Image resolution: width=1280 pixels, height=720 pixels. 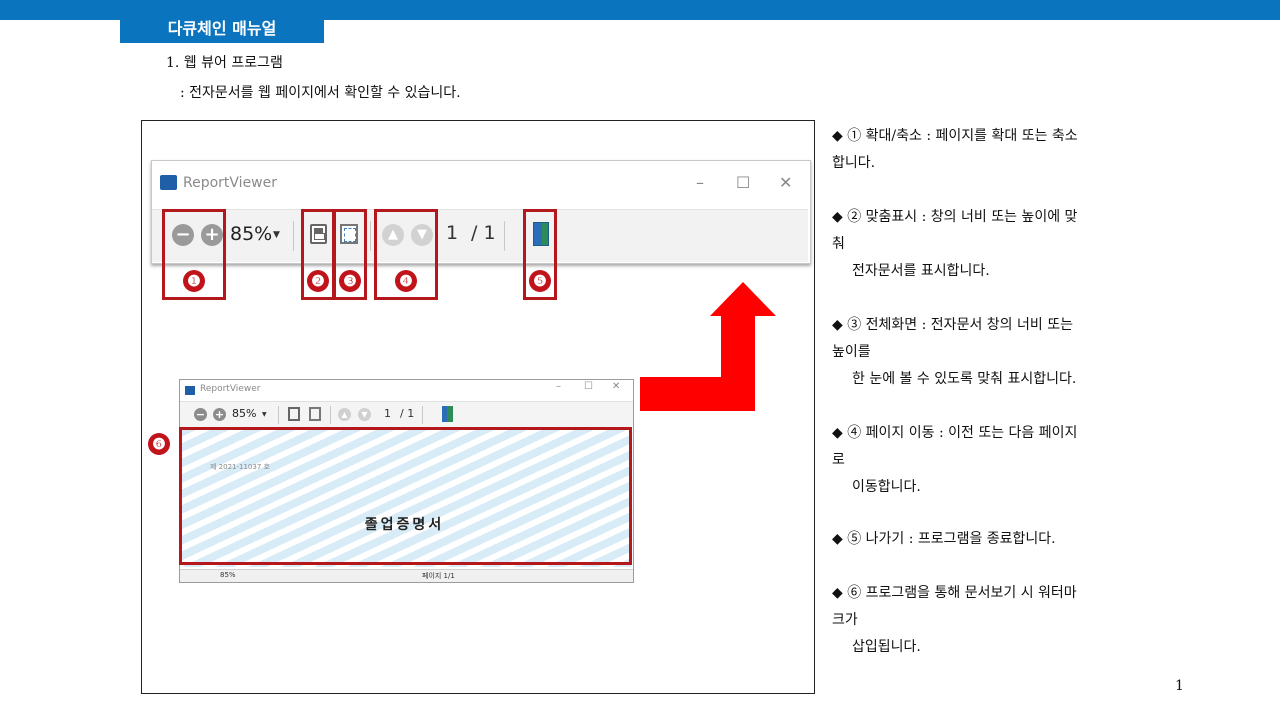 I want to click on desc-line: 이동합니다., so click(x=886, y=487).